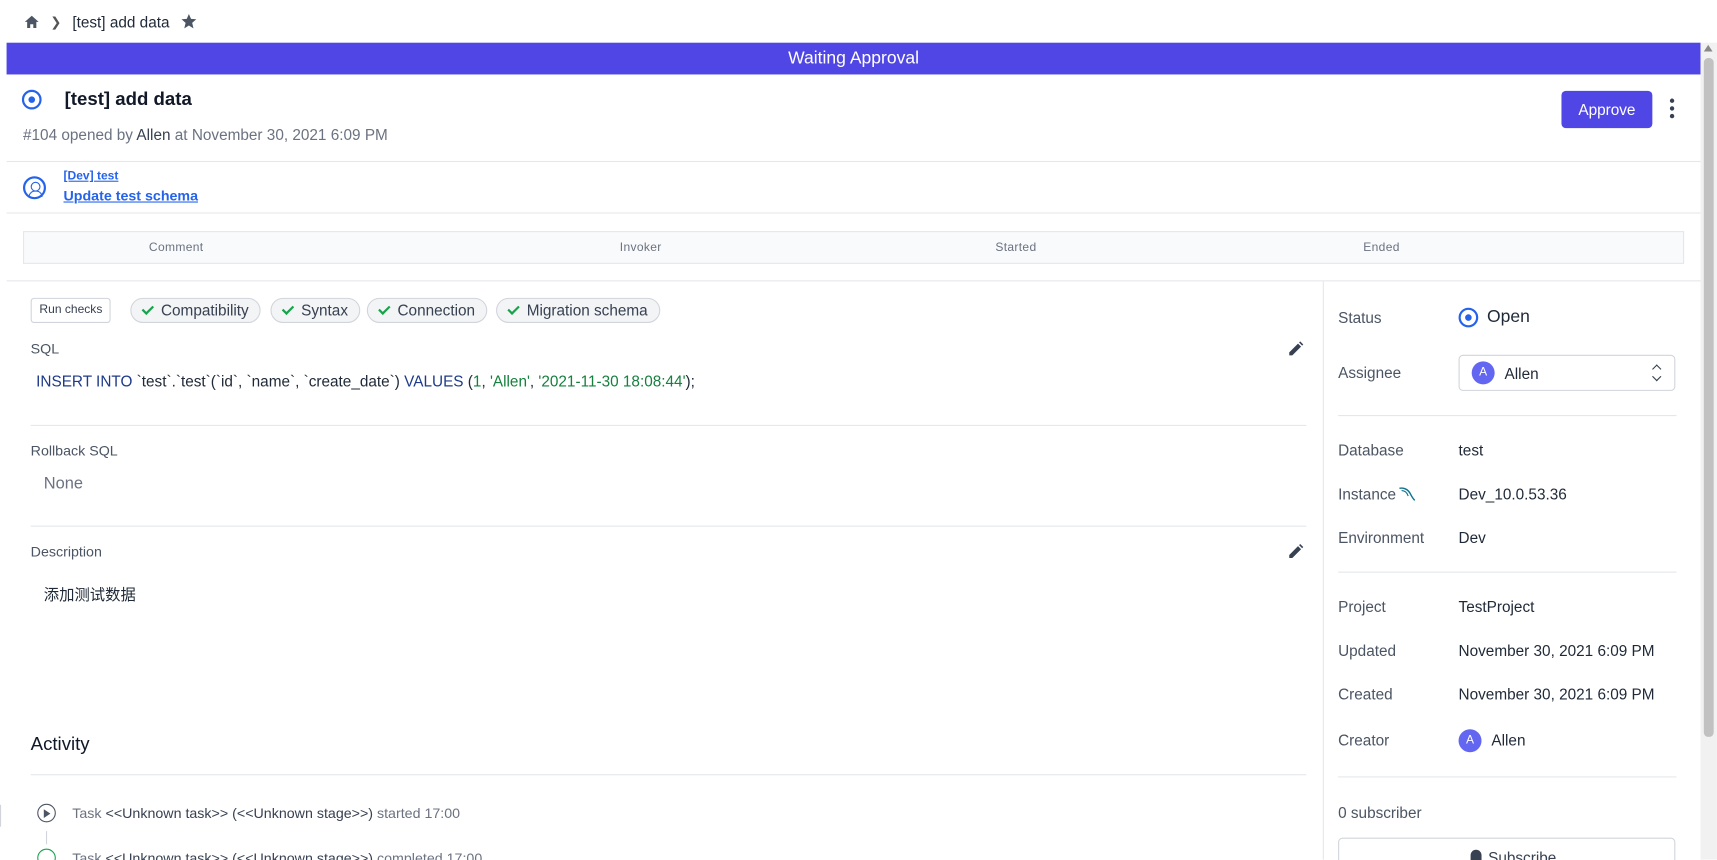 The height and width of the screenshot is (860, 1717). Describe the element at coordinates (640, 247) in the screenshot. I see `column-header-invoker: Invoker` at that location.